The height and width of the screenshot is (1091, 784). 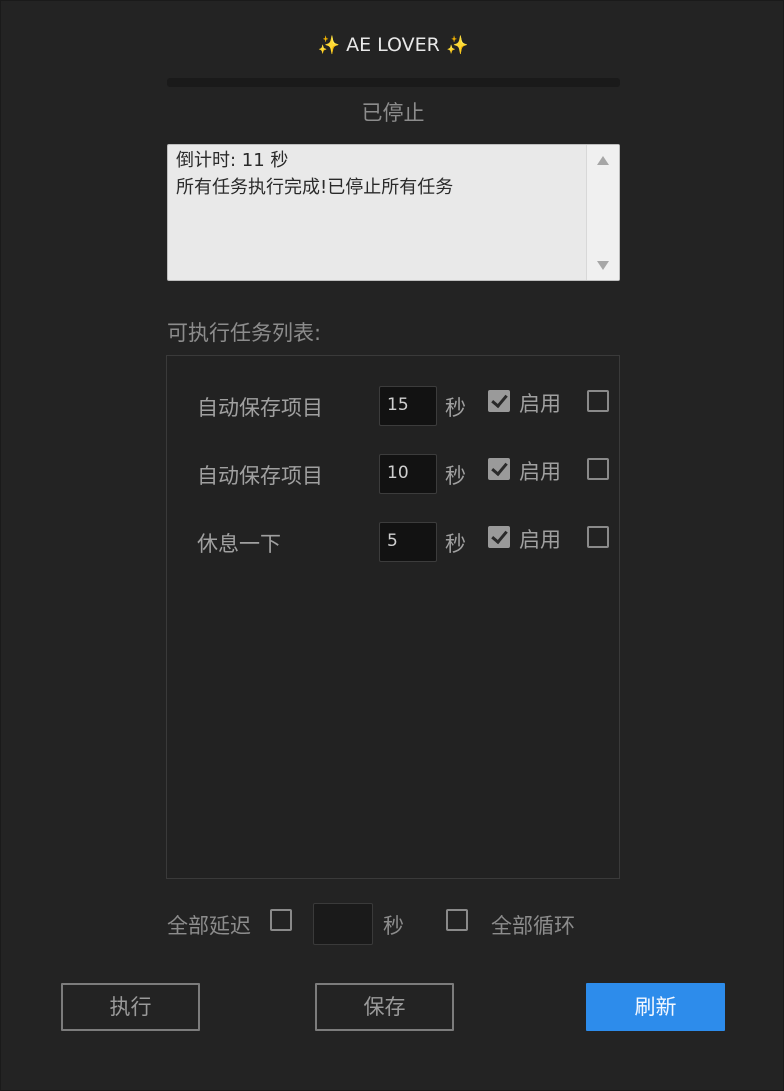 I want to click on delay-all-input, so click(x=343, y=924).